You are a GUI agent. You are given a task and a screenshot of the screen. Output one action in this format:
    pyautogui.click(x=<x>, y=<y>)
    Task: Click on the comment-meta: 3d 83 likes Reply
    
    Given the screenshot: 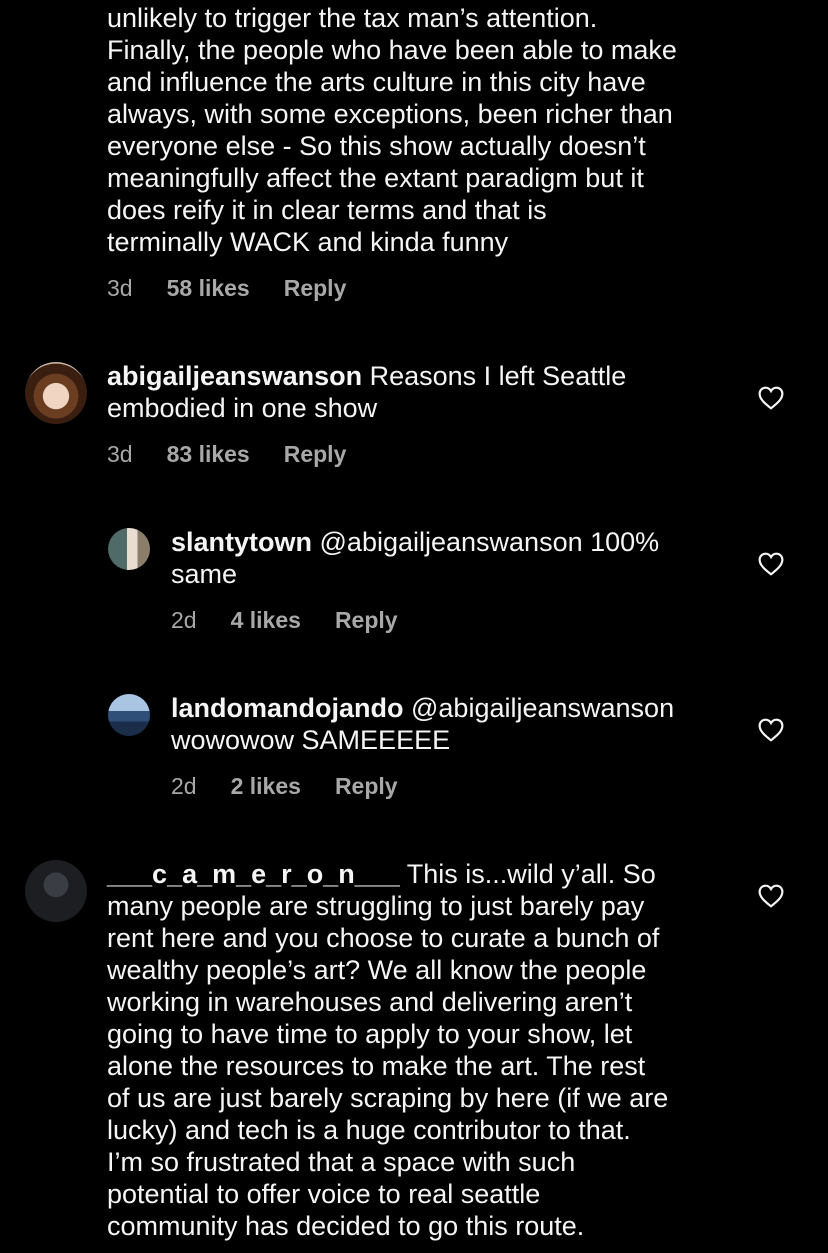 What is the action you would take?
    pyautogui.click(x=226, y=454)
    